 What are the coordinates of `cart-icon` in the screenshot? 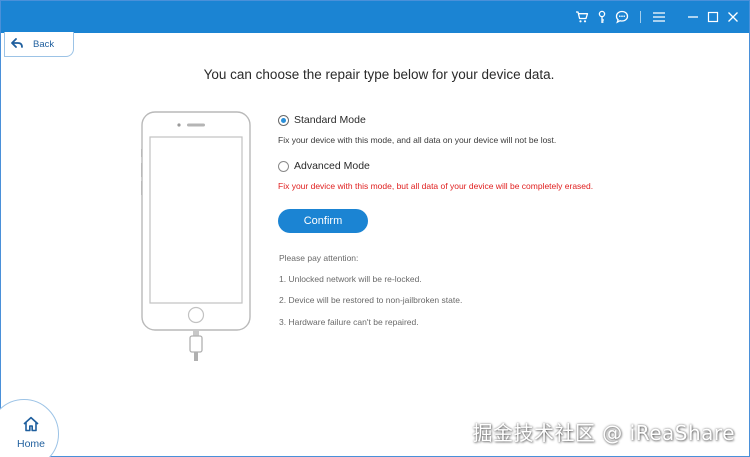 It's located at (582, 17).